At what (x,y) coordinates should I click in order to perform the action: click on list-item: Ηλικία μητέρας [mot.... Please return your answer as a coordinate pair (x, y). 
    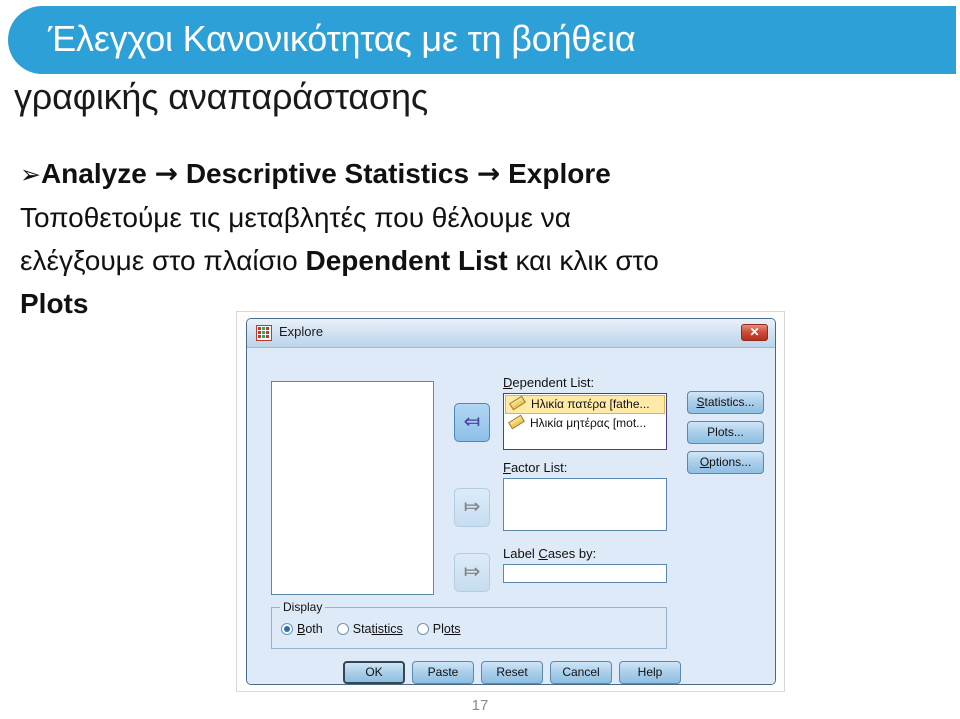
    Looking at the image, I should click on (585, 423).